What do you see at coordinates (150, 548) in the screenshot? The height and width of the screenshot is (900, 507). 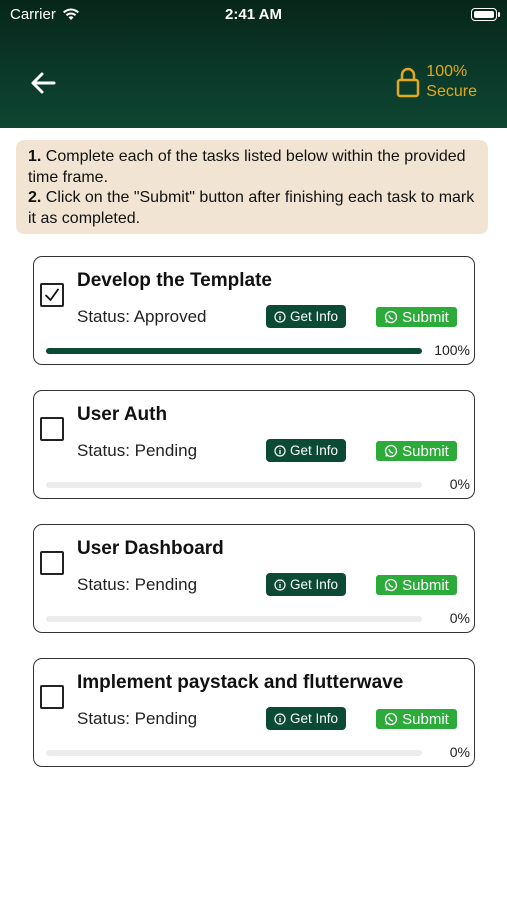 I see `task-title: User Dashboard` at bounding box center [150, 548].